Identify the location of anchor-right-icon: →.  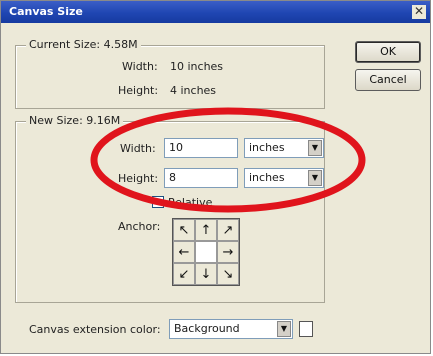
(228, 252).